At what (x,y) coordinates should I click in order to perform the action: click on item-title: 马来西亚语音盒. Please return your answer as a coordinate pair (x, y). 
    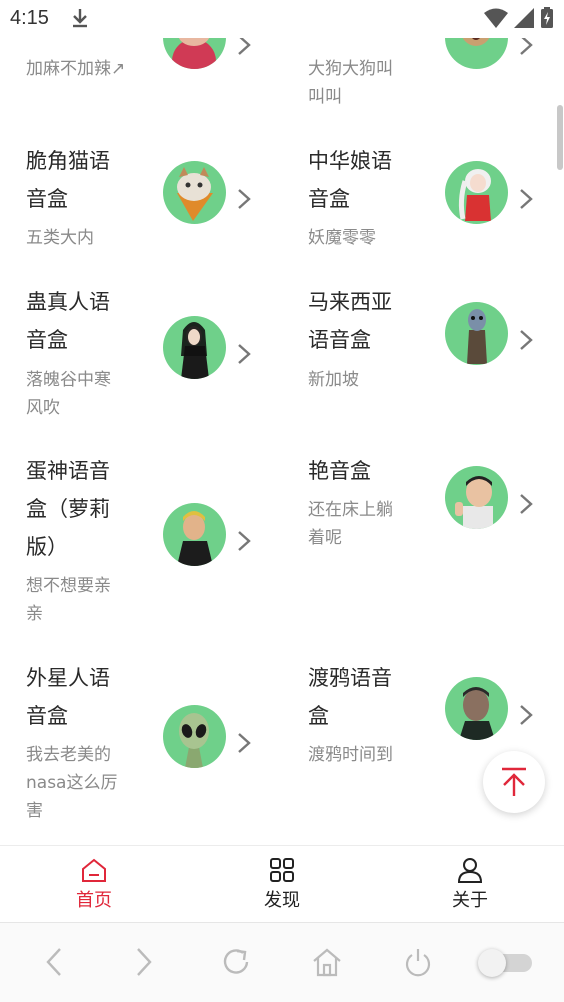
    Looking at the image, I should click on (350, 321).